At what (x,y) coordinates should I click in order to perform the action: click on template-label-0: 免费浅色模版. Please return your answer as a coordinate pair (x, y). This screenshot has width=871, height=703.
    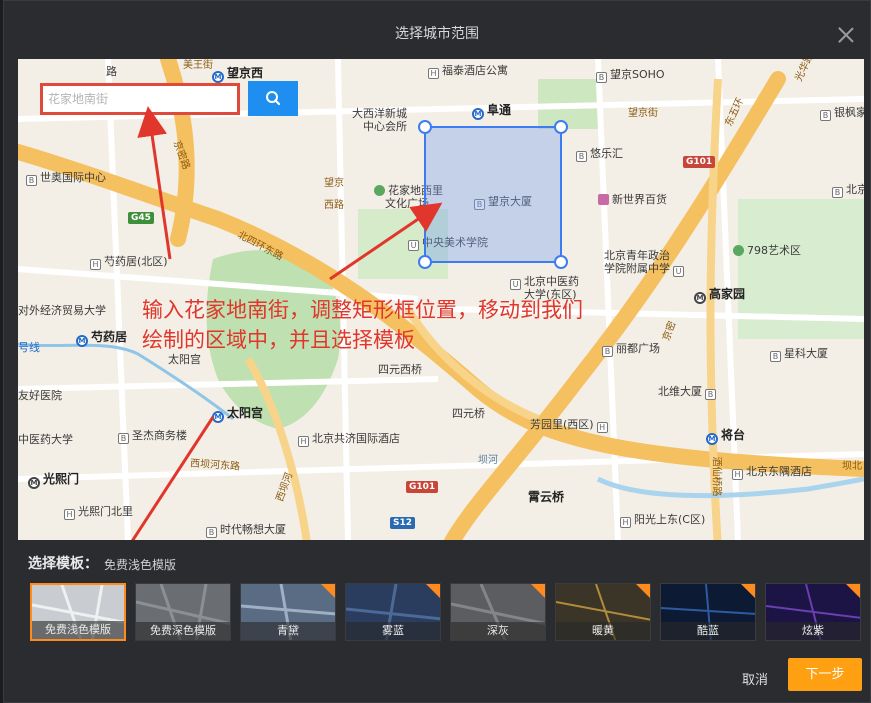
    Looking at the image, I should click on (78, 630).